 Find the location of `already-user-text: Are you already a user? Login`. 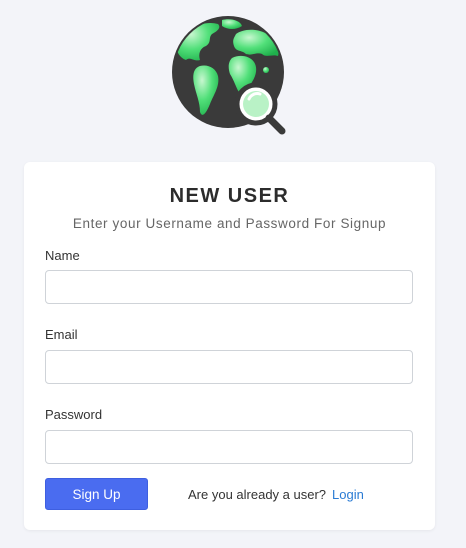

already-user-text: Are you already a user? Login is located at coordinates (276, 494).